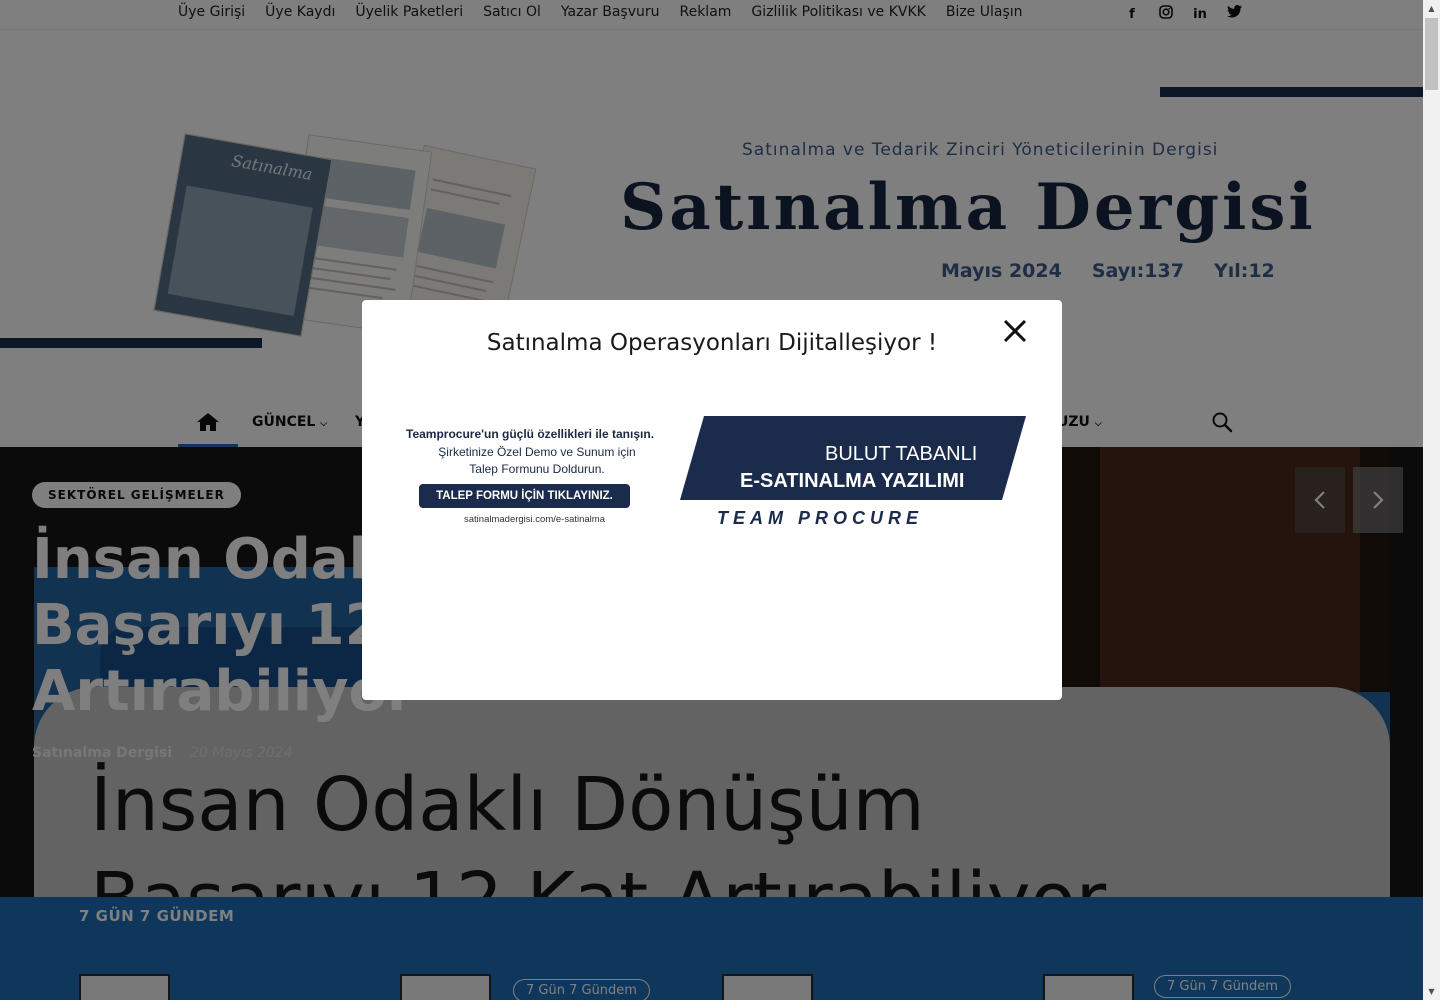  Describe the element at coordinates (1431, 8) in the screenshot. I see `scroll-up-icon: ▲` at that location.